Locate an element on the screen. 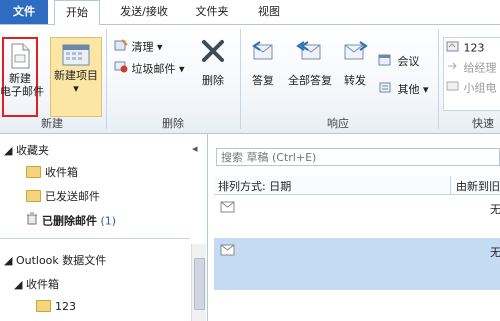 This screenshot has width=500, height=321. tab-send-receive: 发送/接收 is located at coordinates (144, 12).